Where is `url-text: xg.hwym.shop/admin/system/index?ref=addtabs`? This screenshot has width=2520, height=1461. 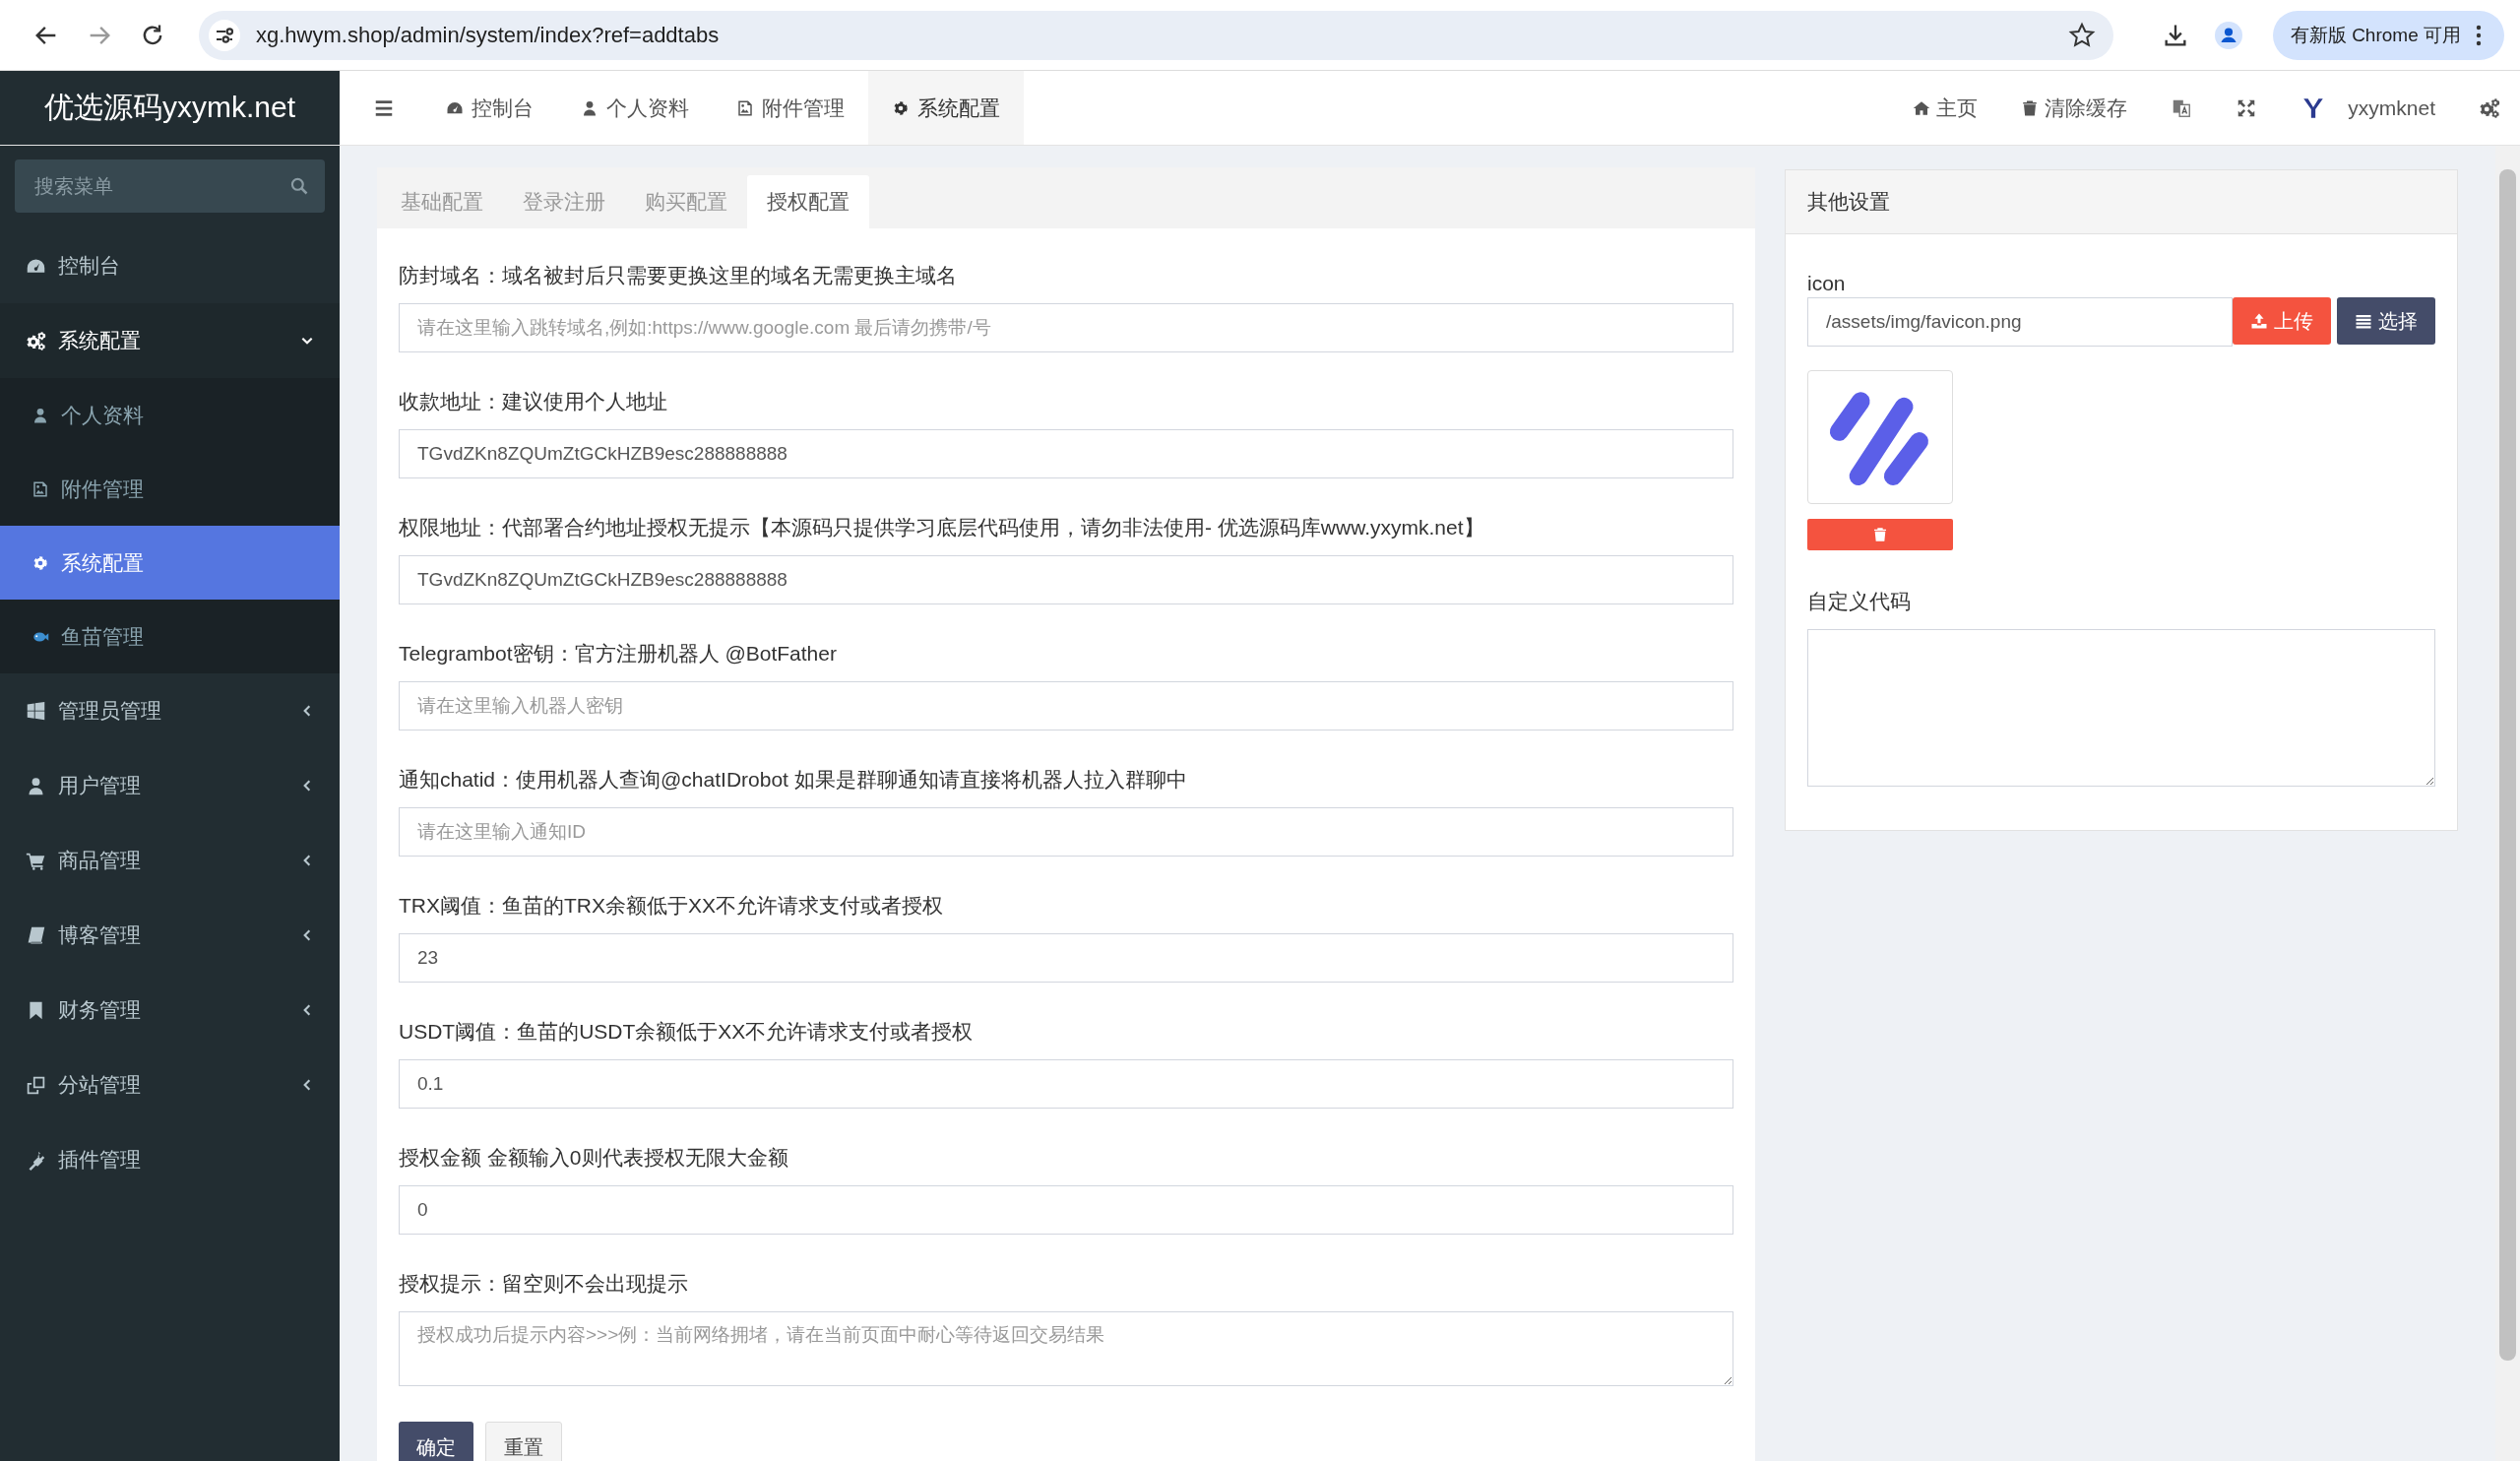 url-text: xg.hwym.shop/admin/system/index?ref=addtabs is located at coordinates (488, 35).